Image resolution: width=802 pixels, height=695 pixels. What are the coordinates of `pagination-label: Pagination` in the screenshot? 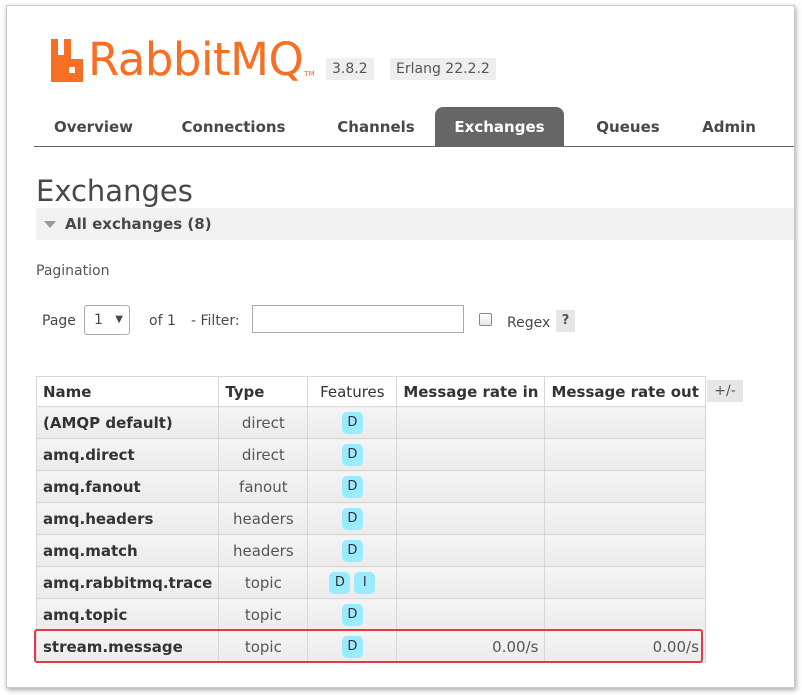 It's located at (73, 271).